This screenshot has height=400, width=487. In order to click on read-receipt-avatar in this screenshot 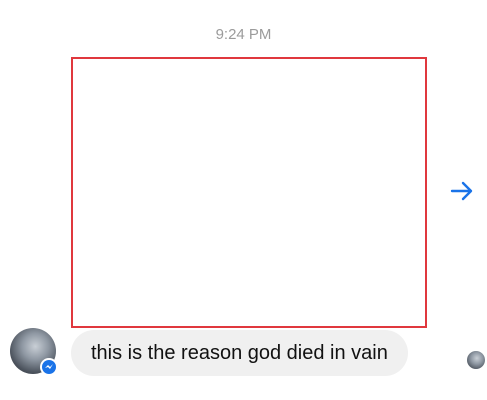, I will do `click(476, 360)`.